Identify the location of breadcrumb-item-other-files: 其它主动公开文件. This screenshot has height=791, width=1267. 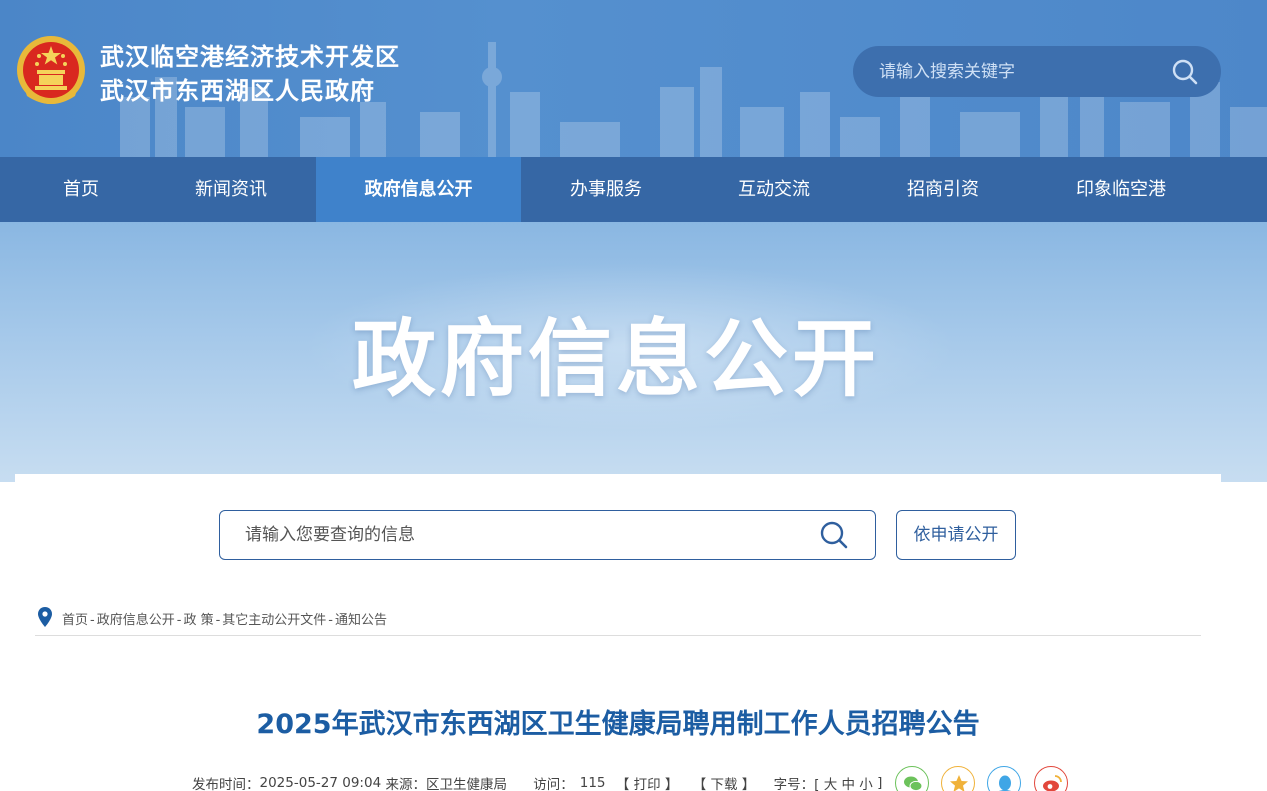
(274, 620).